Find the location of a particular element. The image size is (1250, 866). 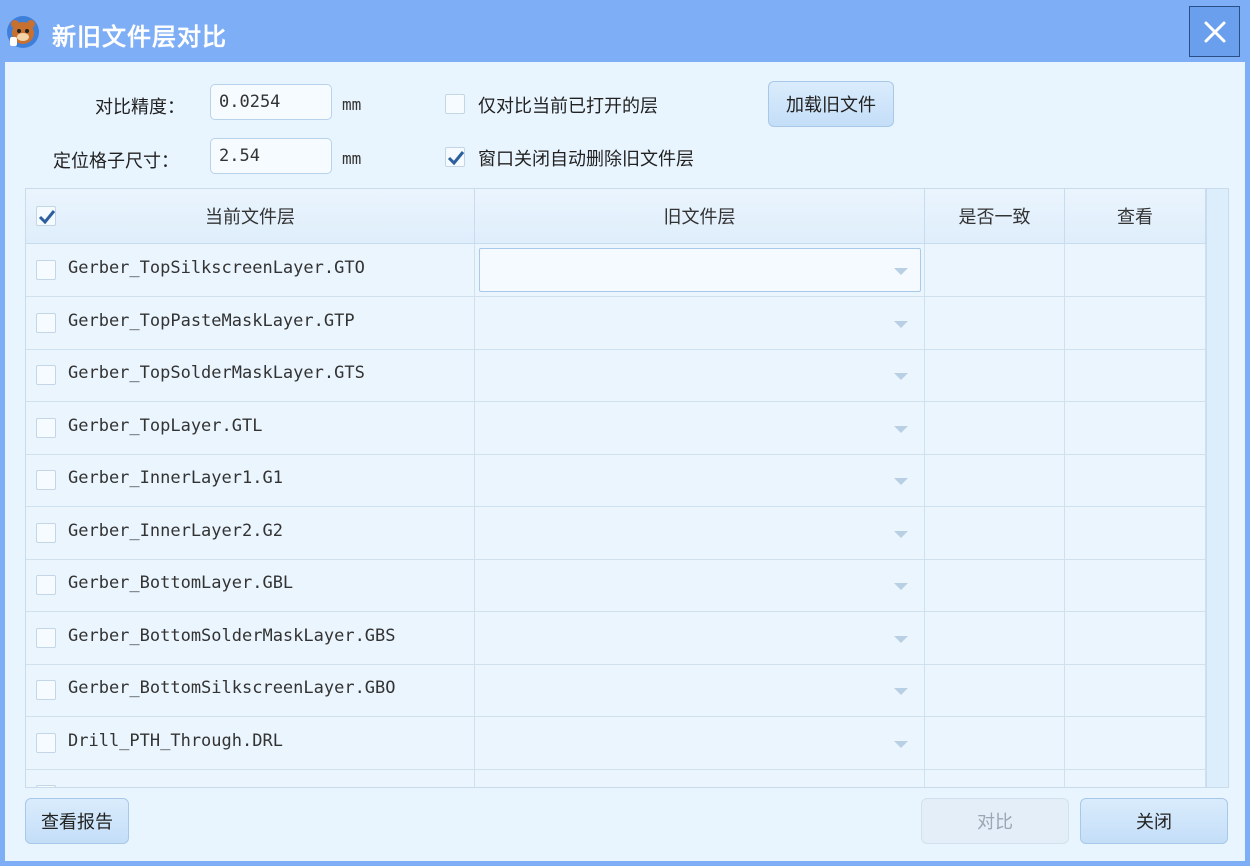

close-button is located at coordinates (1214, 31).